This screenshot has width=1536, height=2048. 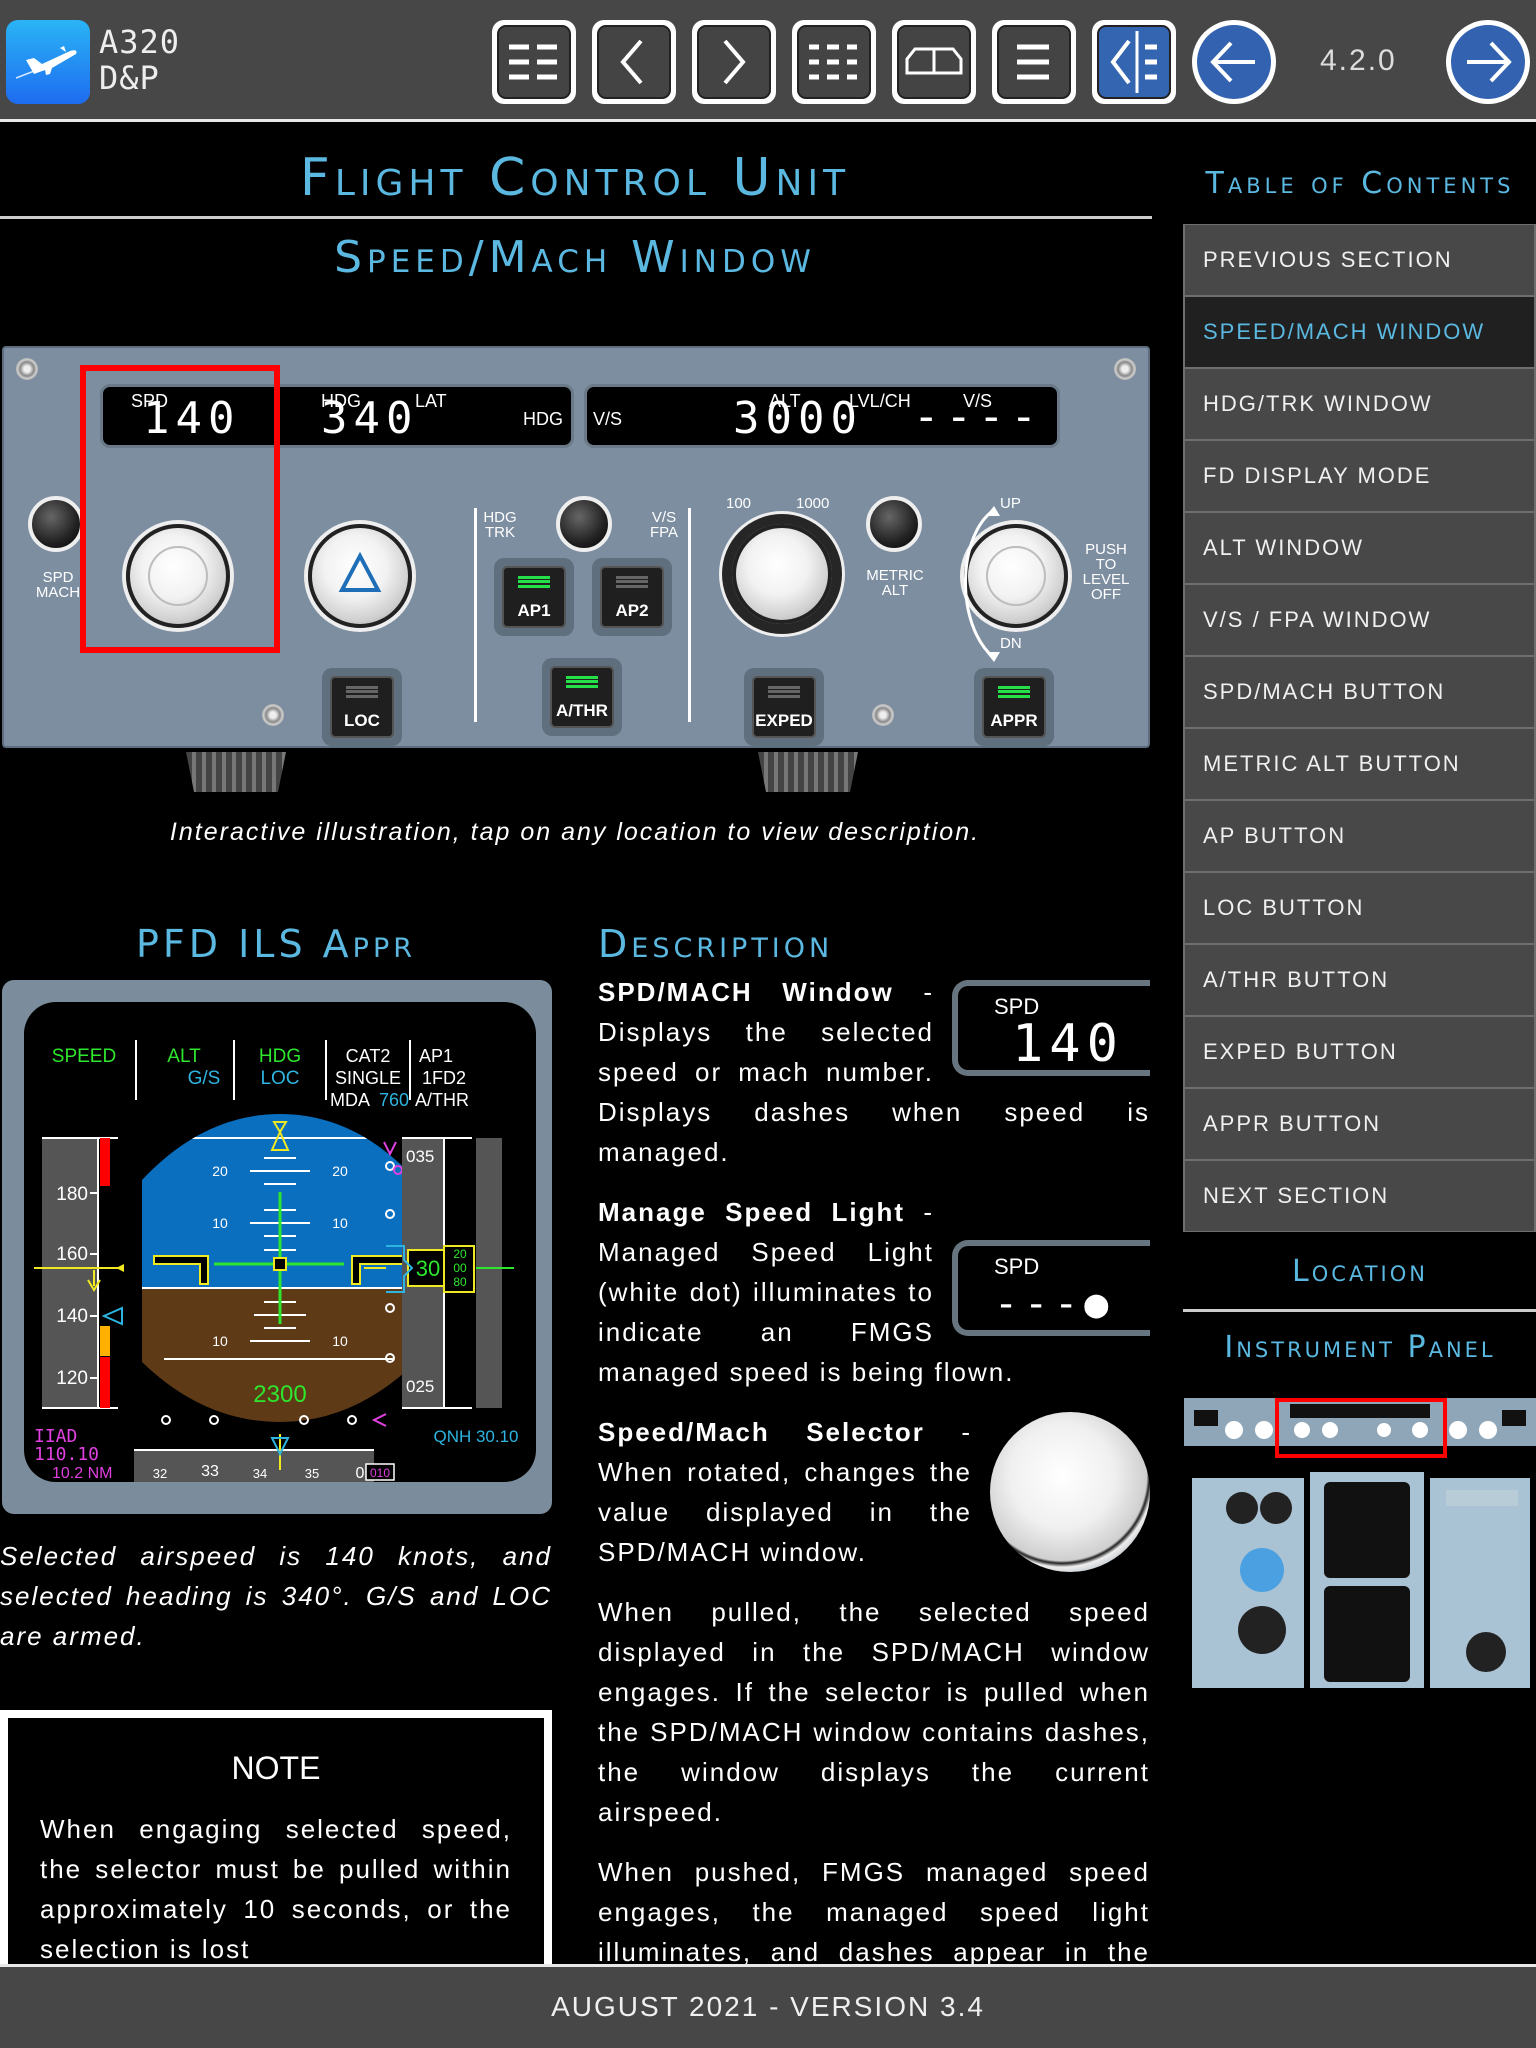 I want to click on app-logo, so click(x=48, y=62).